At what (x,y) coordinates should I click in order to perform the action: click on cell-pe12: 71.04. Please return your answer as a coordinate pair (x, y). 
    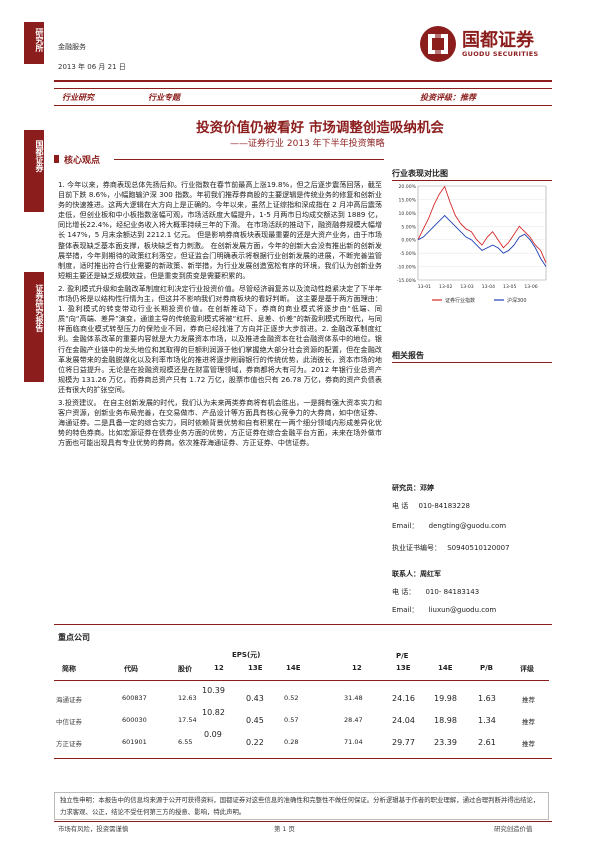
    Looking at the image, I should click on (353, 742).